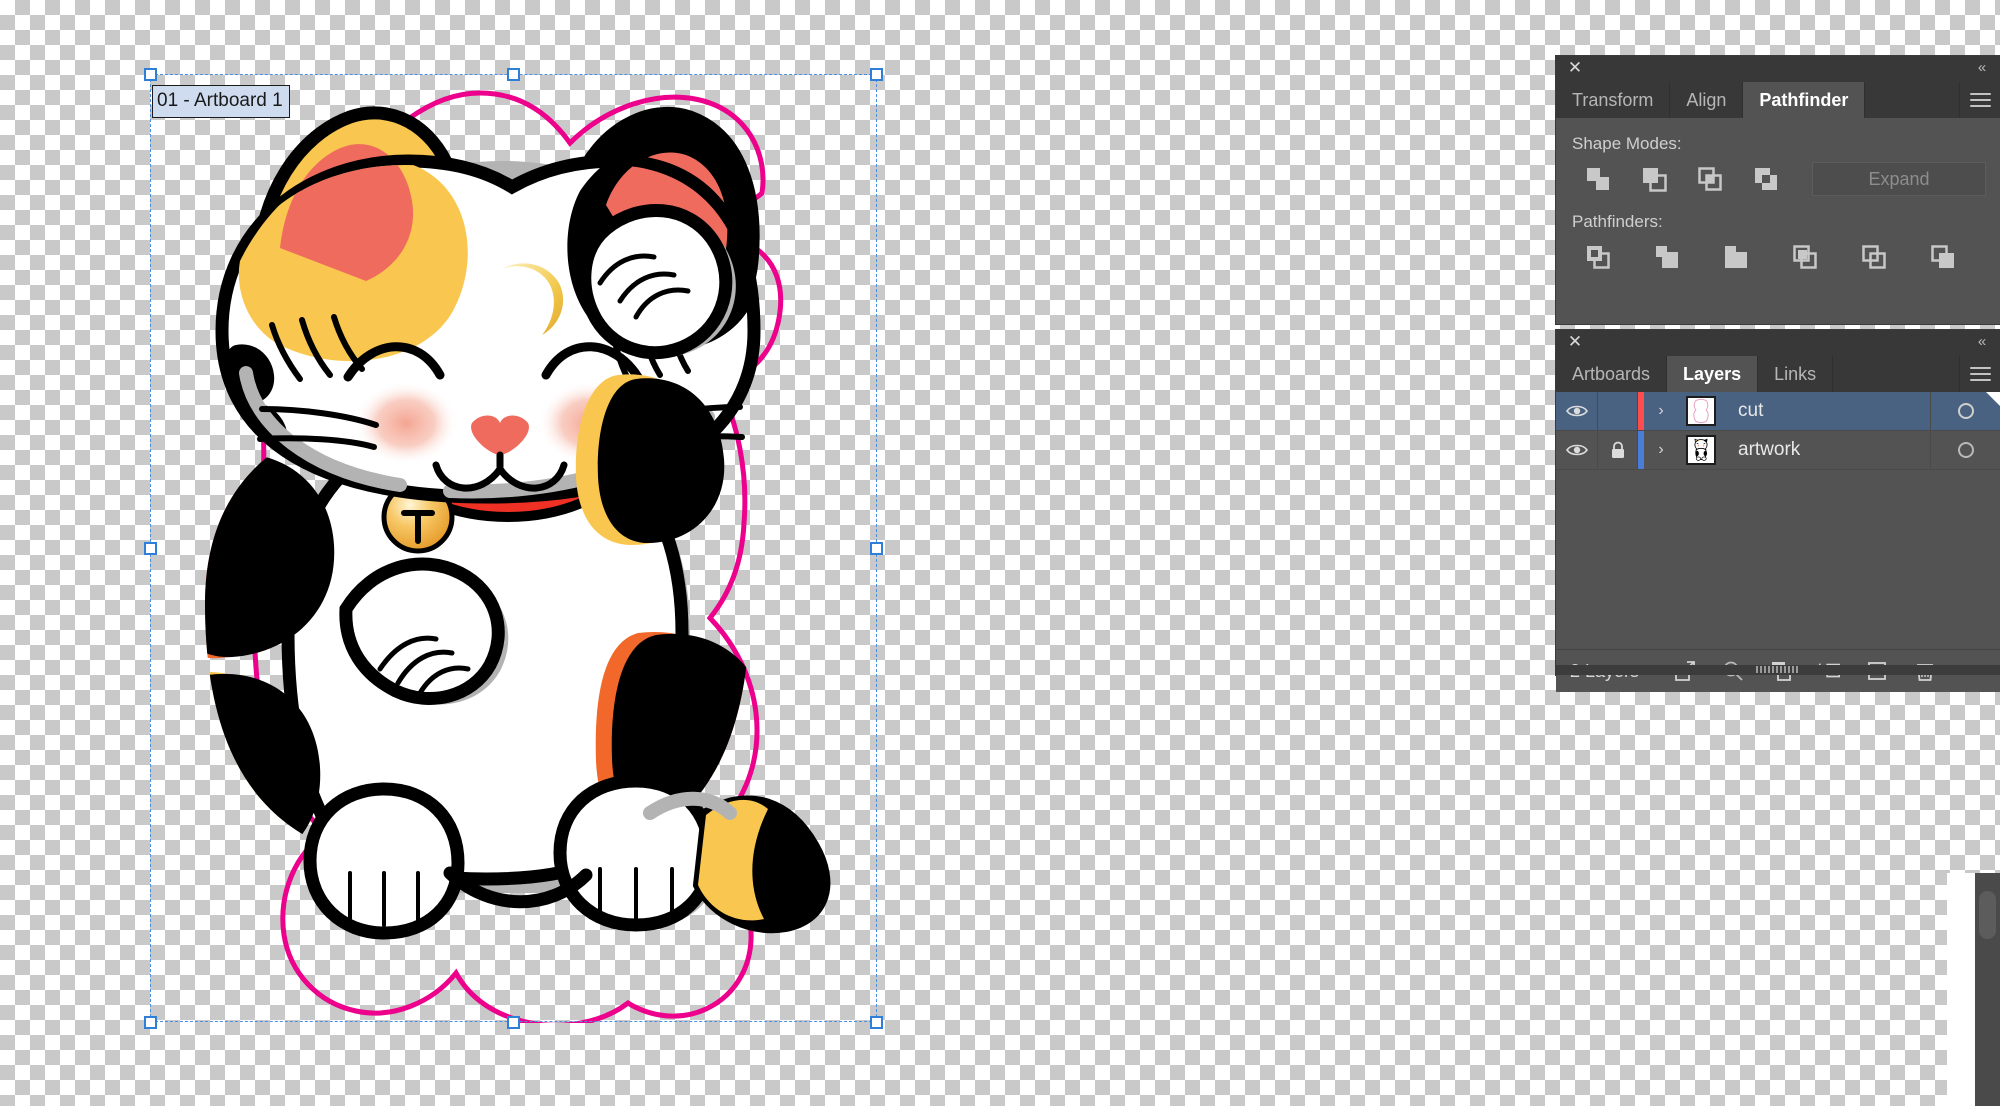  Describe the element at coordinates (1778, 521) in the screenshot. I see `layers-list: › cut › artwork` at that location.